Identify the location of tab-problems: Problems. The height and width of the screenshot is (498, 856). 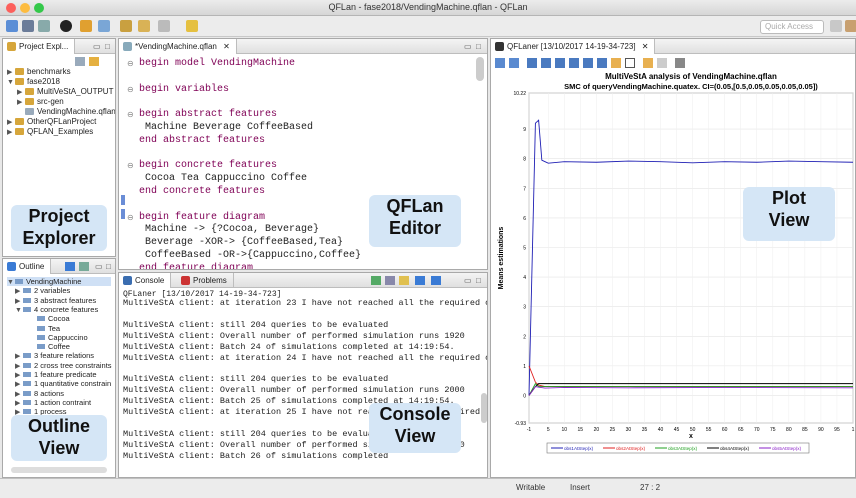
(205, 280).